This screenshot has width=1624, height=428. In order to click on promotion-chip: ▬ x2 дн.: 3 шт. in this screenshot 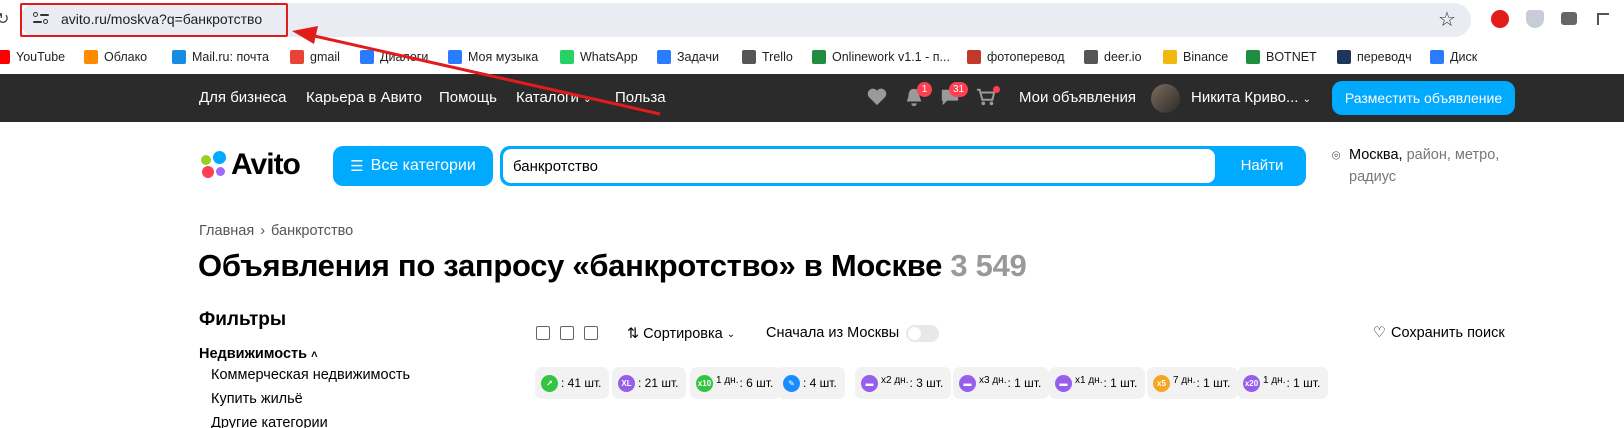, I will do `click(903, 383)`.